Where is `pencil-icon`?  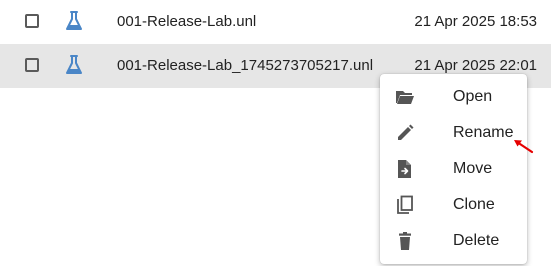 pencil-icon is located at coordinates (406, 132).